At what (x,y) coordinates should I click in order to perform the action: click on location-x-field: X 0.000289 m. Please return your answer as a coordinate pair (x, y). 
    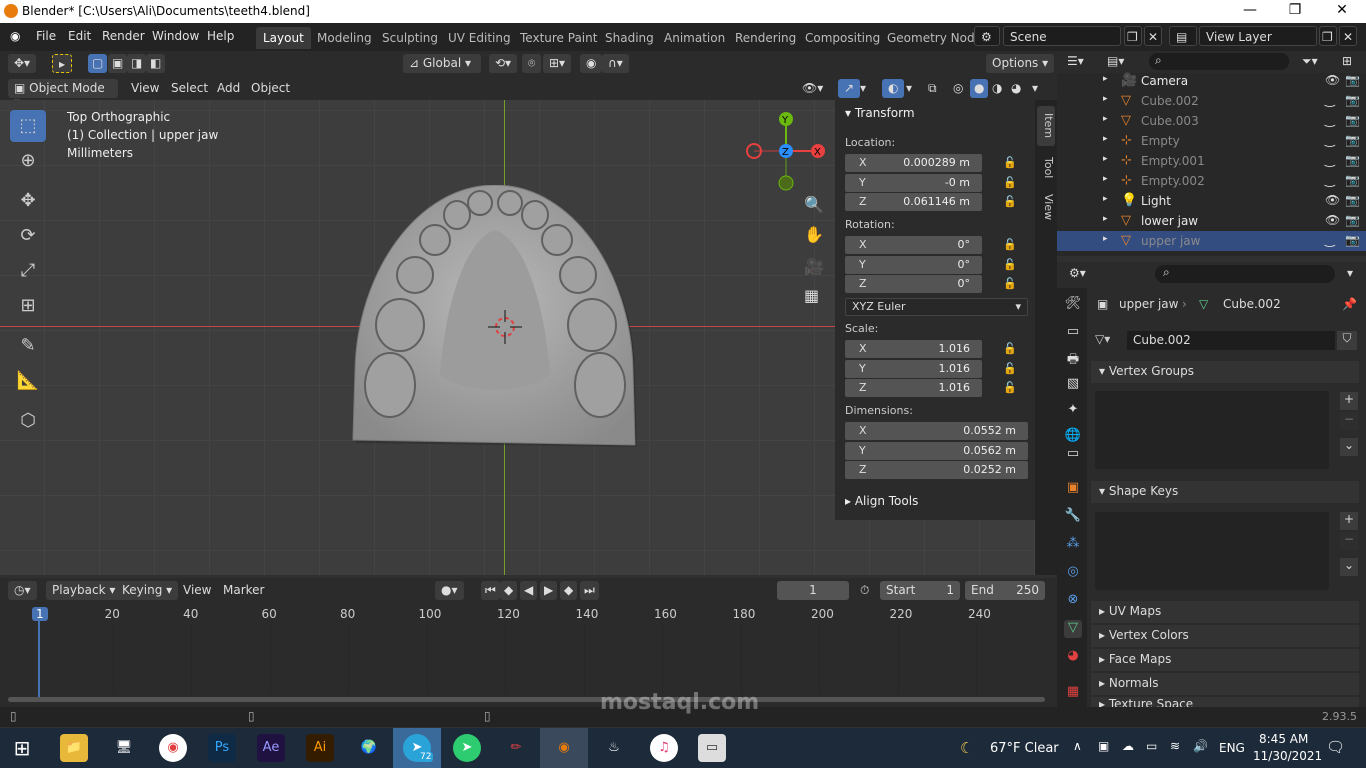
    Looking at the image, I should click on (913, 163).